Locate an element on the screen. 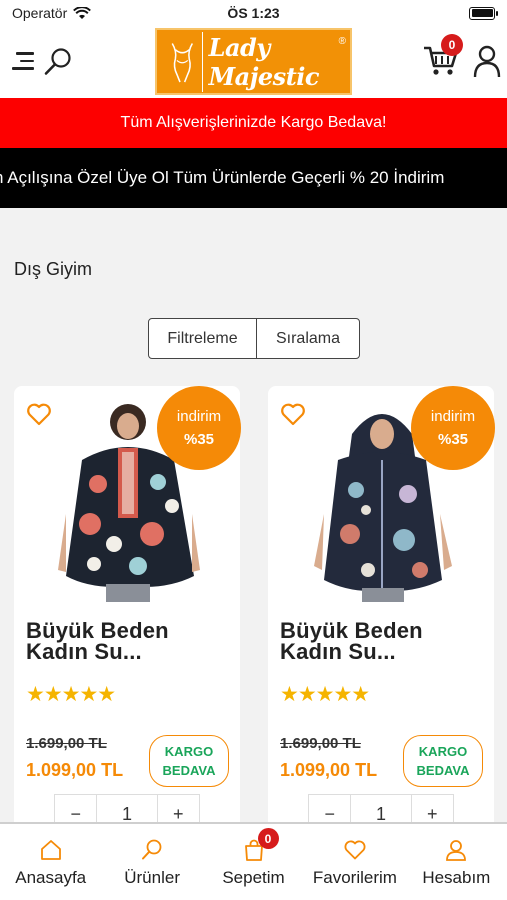 This screenshot has width=507, height=900. tab-favorites: Favorilerim is located at coordinates (354, 862).